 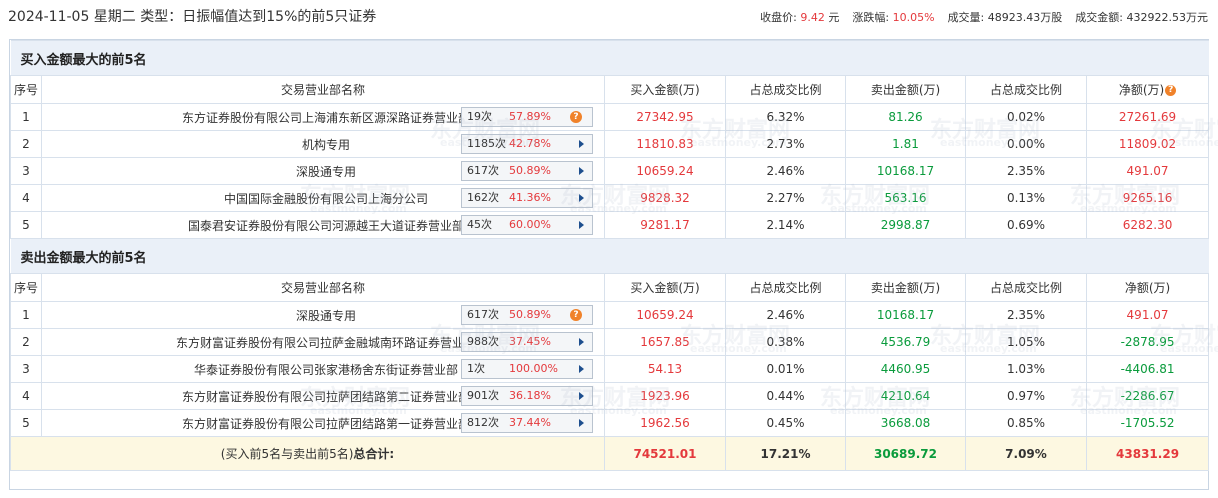 I want to click on broker-stats-badge: 901次 36.18%, so click(x=527, y=396).